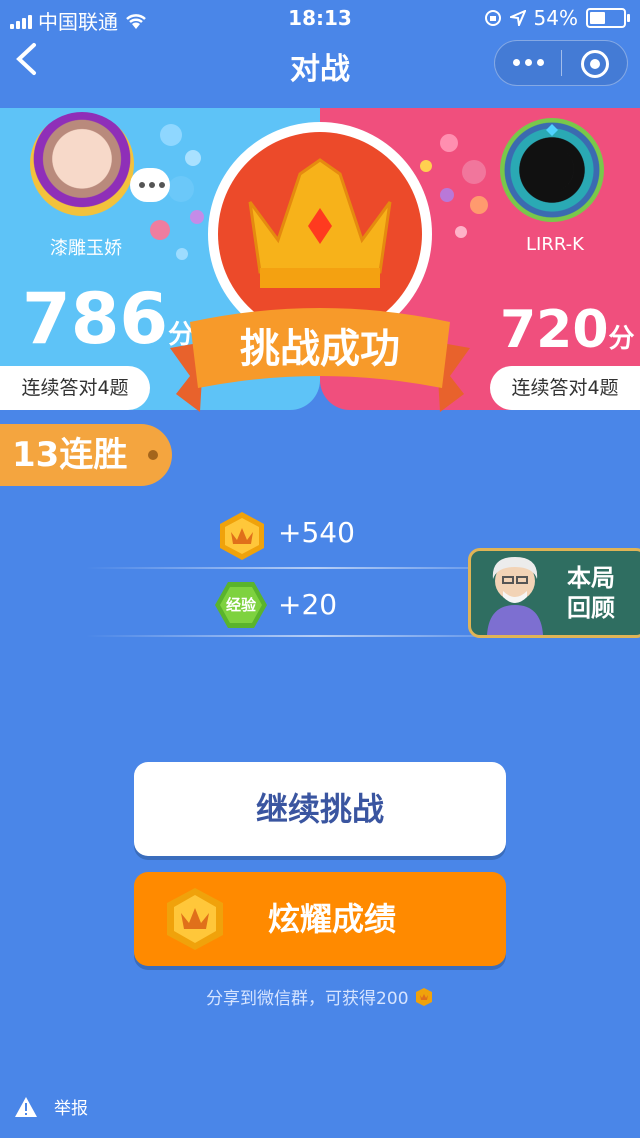  I want to click on left-player-score: 786分, so click(108, 319).